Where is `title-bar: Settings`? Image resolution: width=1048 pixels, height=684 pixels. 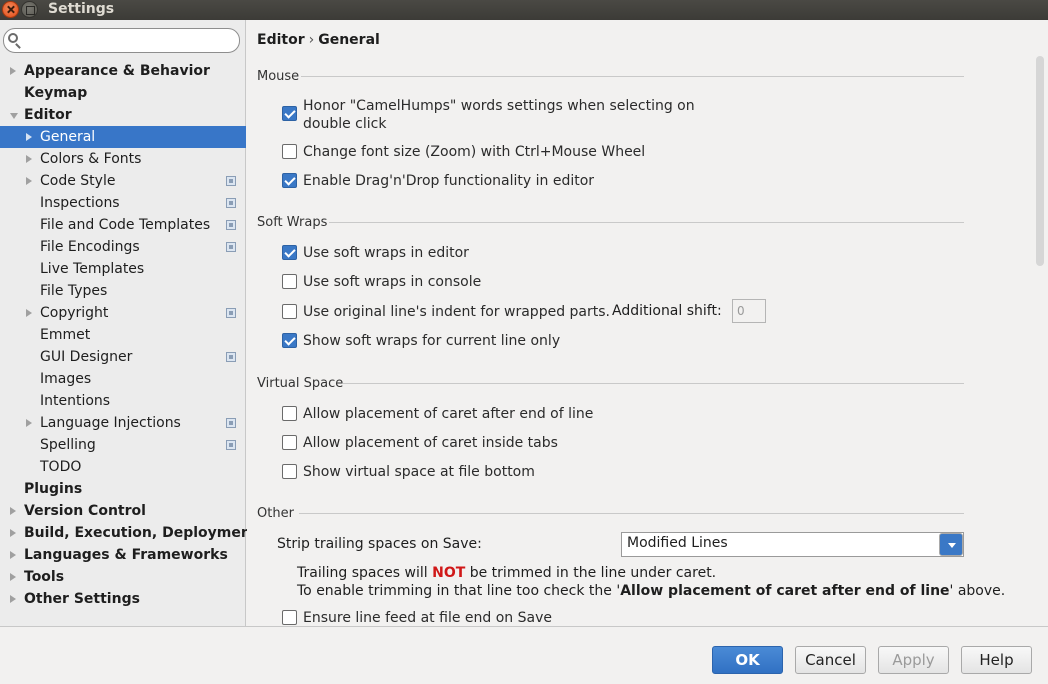 title-bar: Settings is located at coordinates (524, 10).